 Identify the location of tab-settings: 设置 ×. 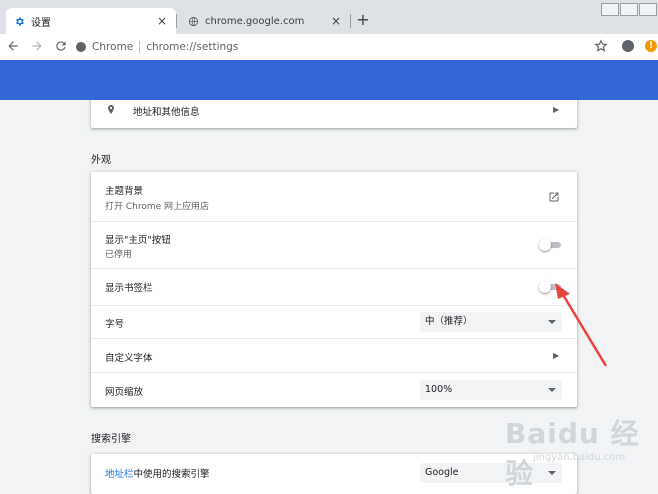
(91, 21).